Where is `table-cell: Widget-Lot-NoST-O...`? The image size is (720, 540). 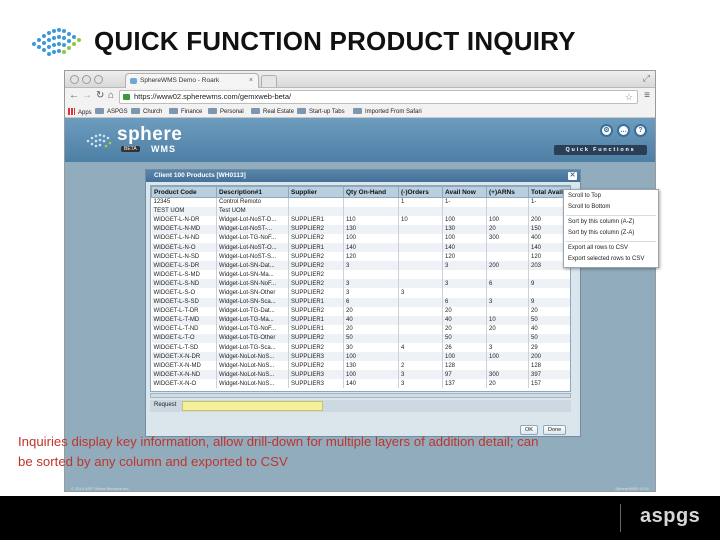
table-cell: Widget-Lot-NoST-O... is located at coordinates (252, 247).